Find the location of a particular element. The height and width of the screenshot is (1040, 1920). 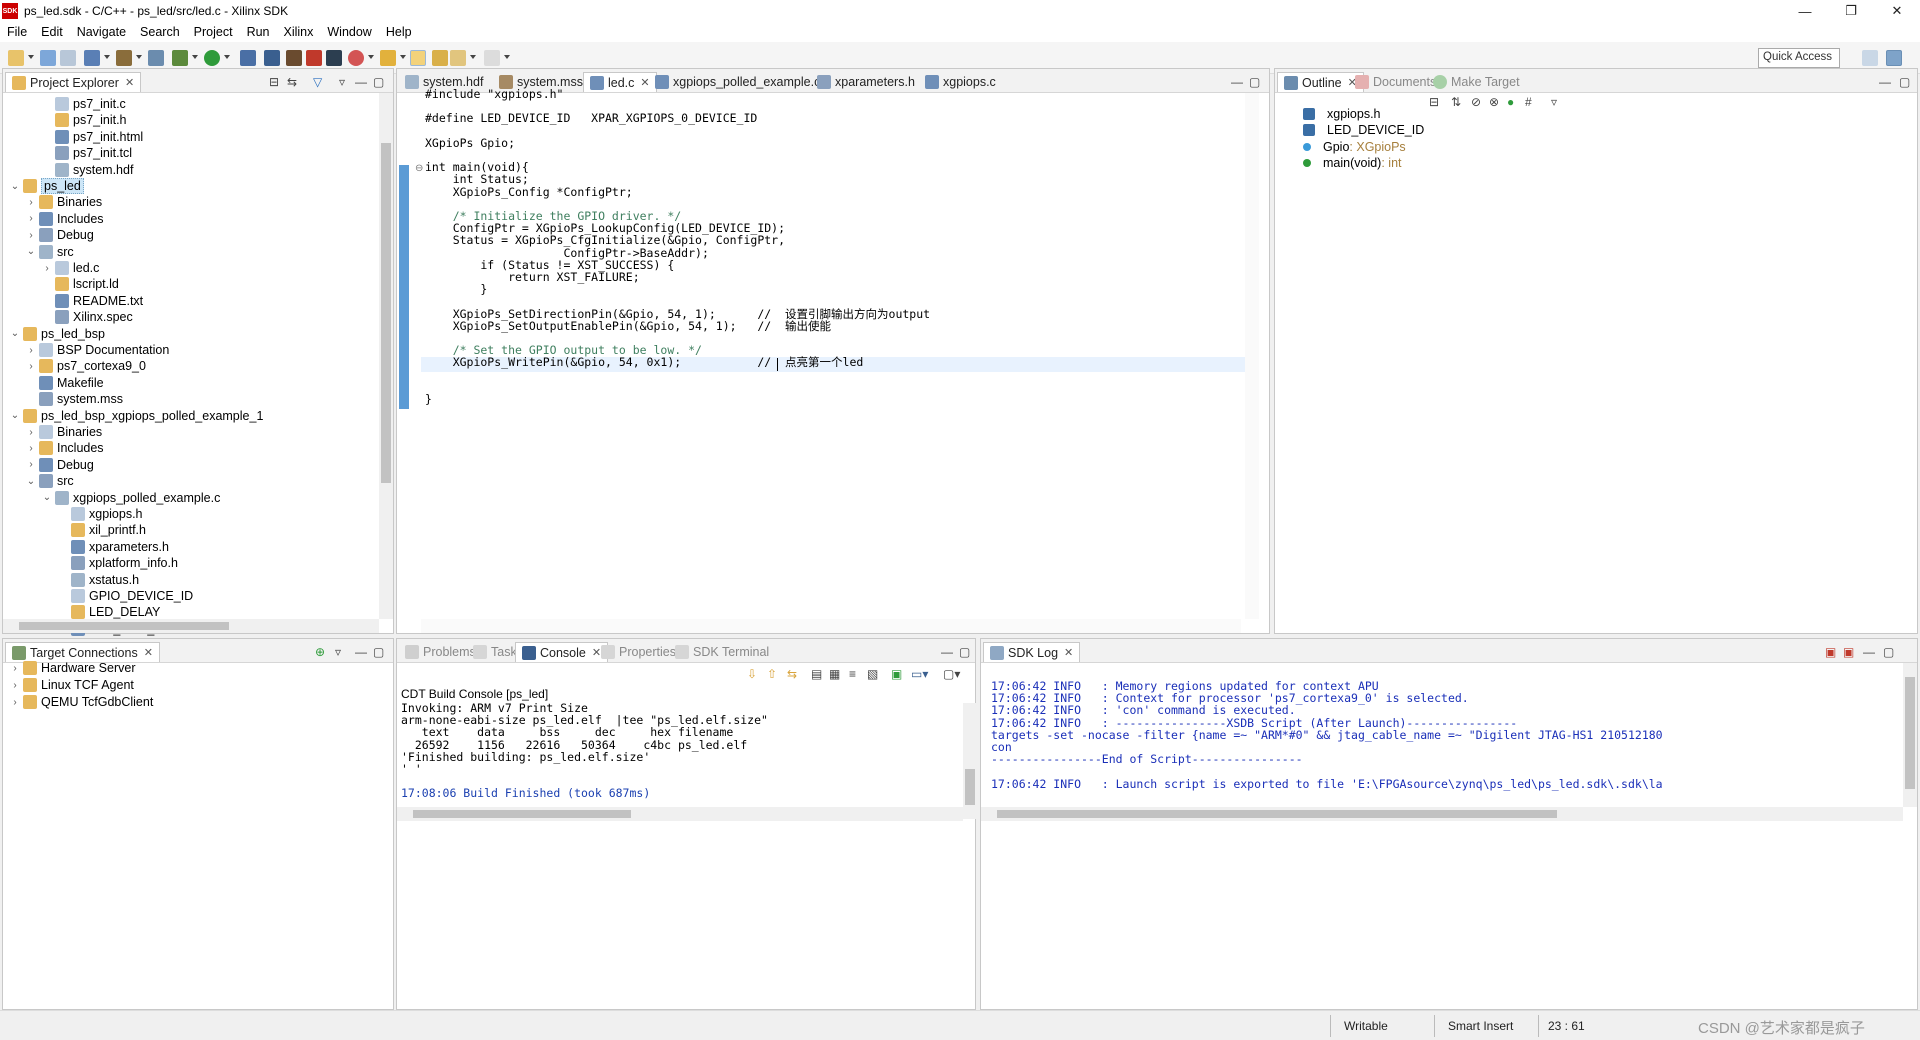

group-macros-icon: # is located at coordinates (1528, 102).